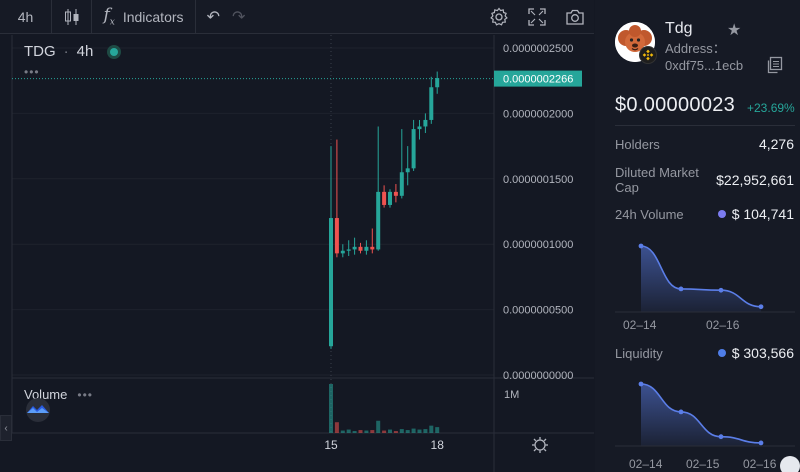  Describe the element at coordinates (790, 464) in the screenshot. I see `scroll-to-top-button` at that location.